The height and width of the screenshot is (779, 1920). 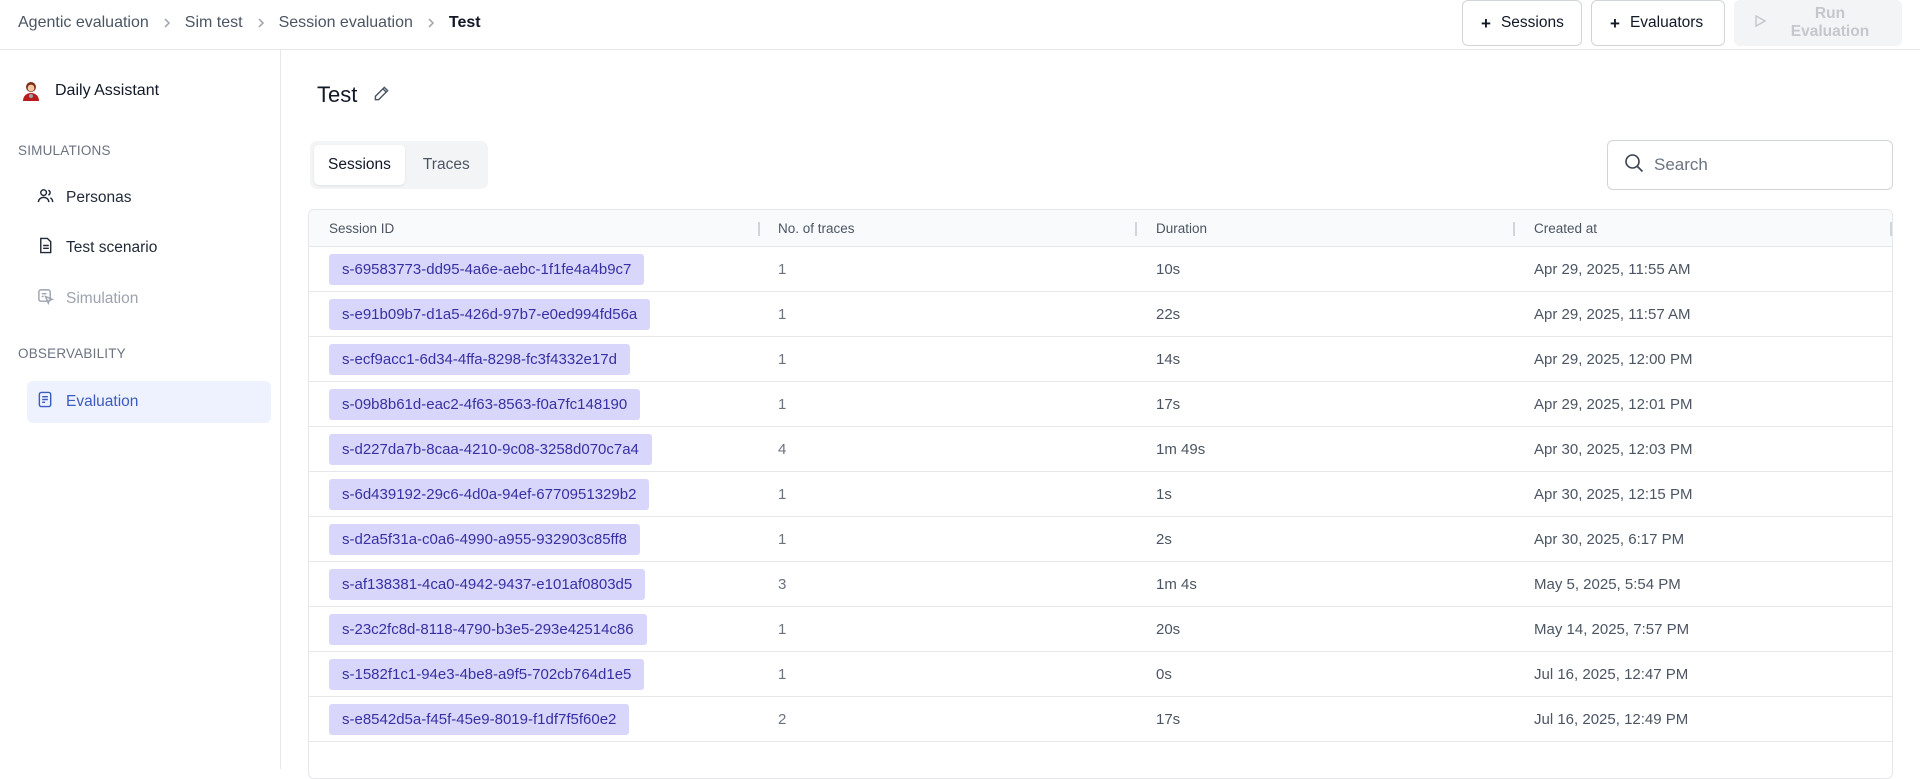 I want to click on sidebar-item-label: Simulation, so click(x=102, y=298).